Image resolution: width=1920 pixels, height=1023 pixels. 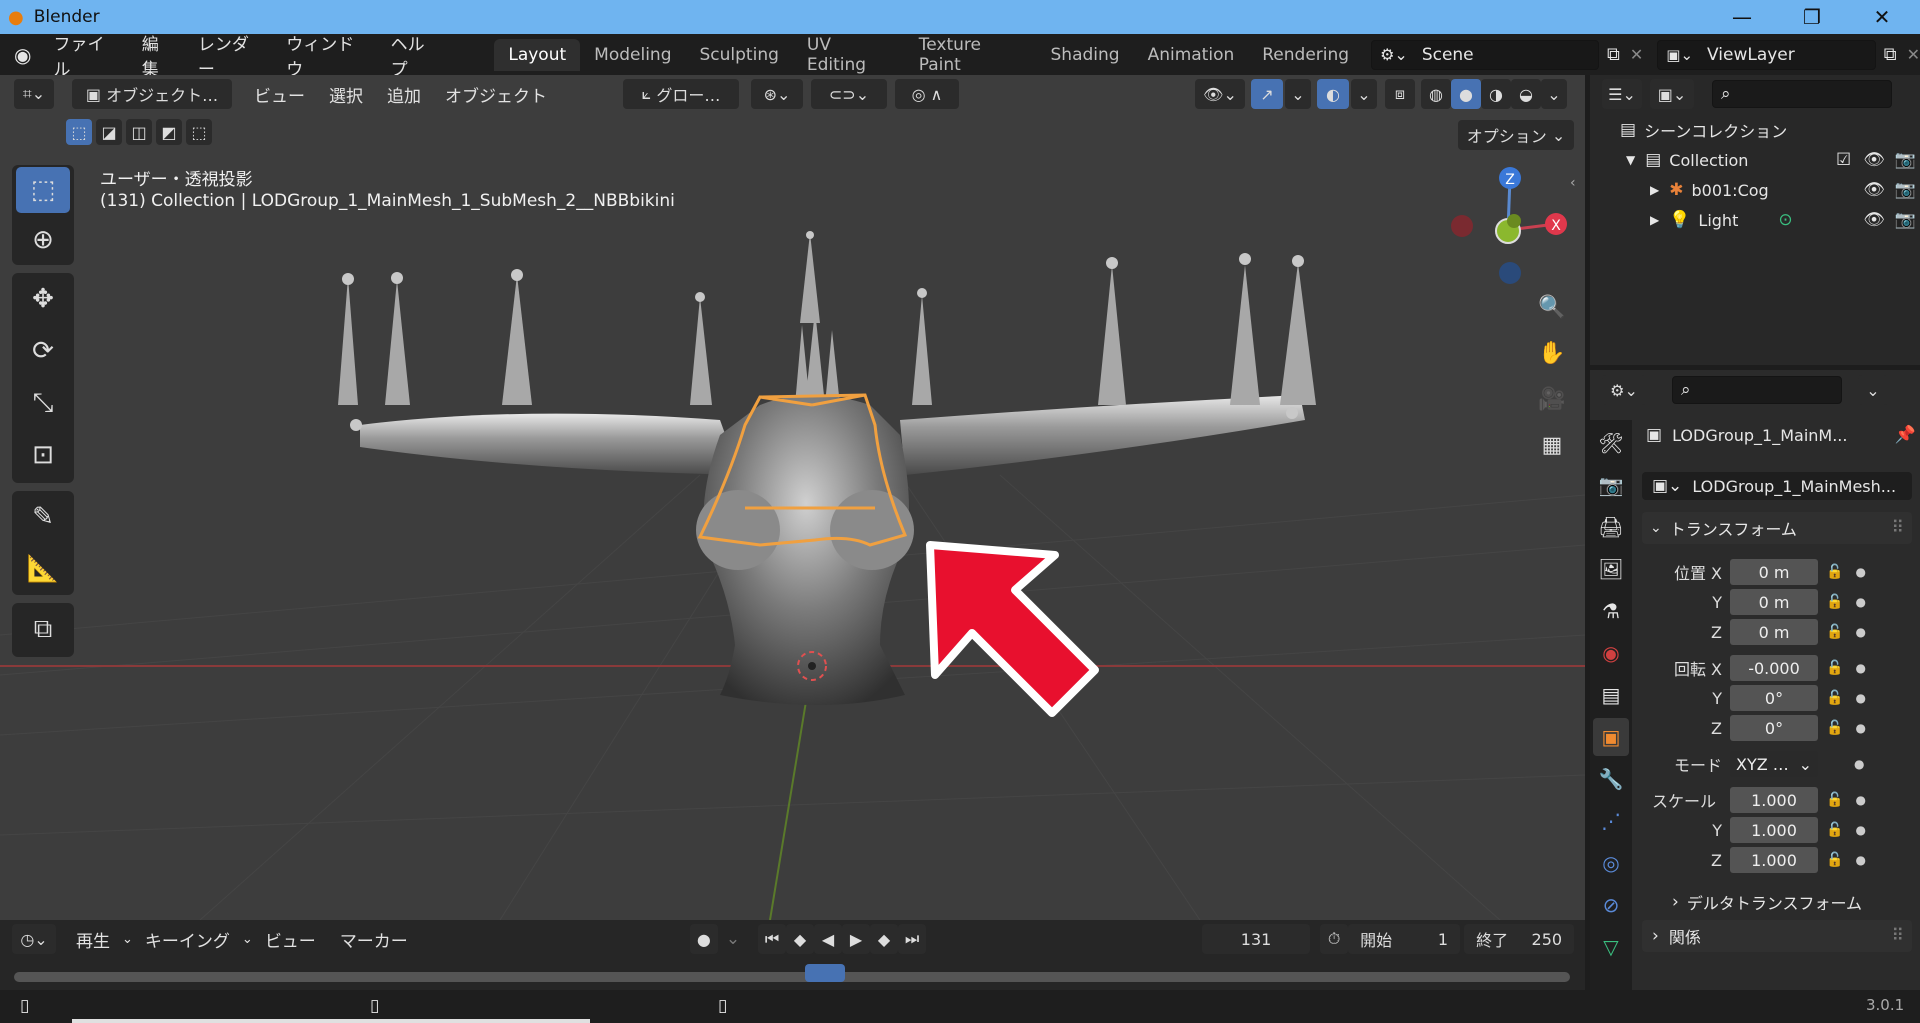 I want to click on blender-menu-icon: ◉, so click(x=22, y=55).